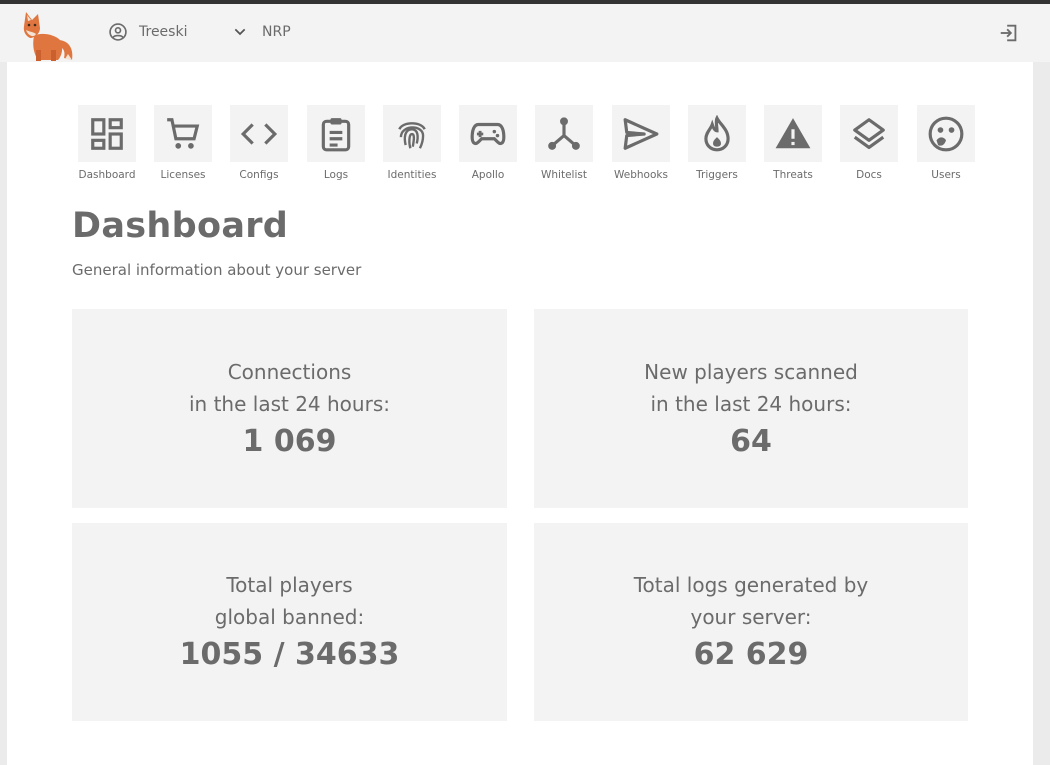 This screenshot has height=765, width=1050. I want to click on page-scrollbar, so click(1041, 413).